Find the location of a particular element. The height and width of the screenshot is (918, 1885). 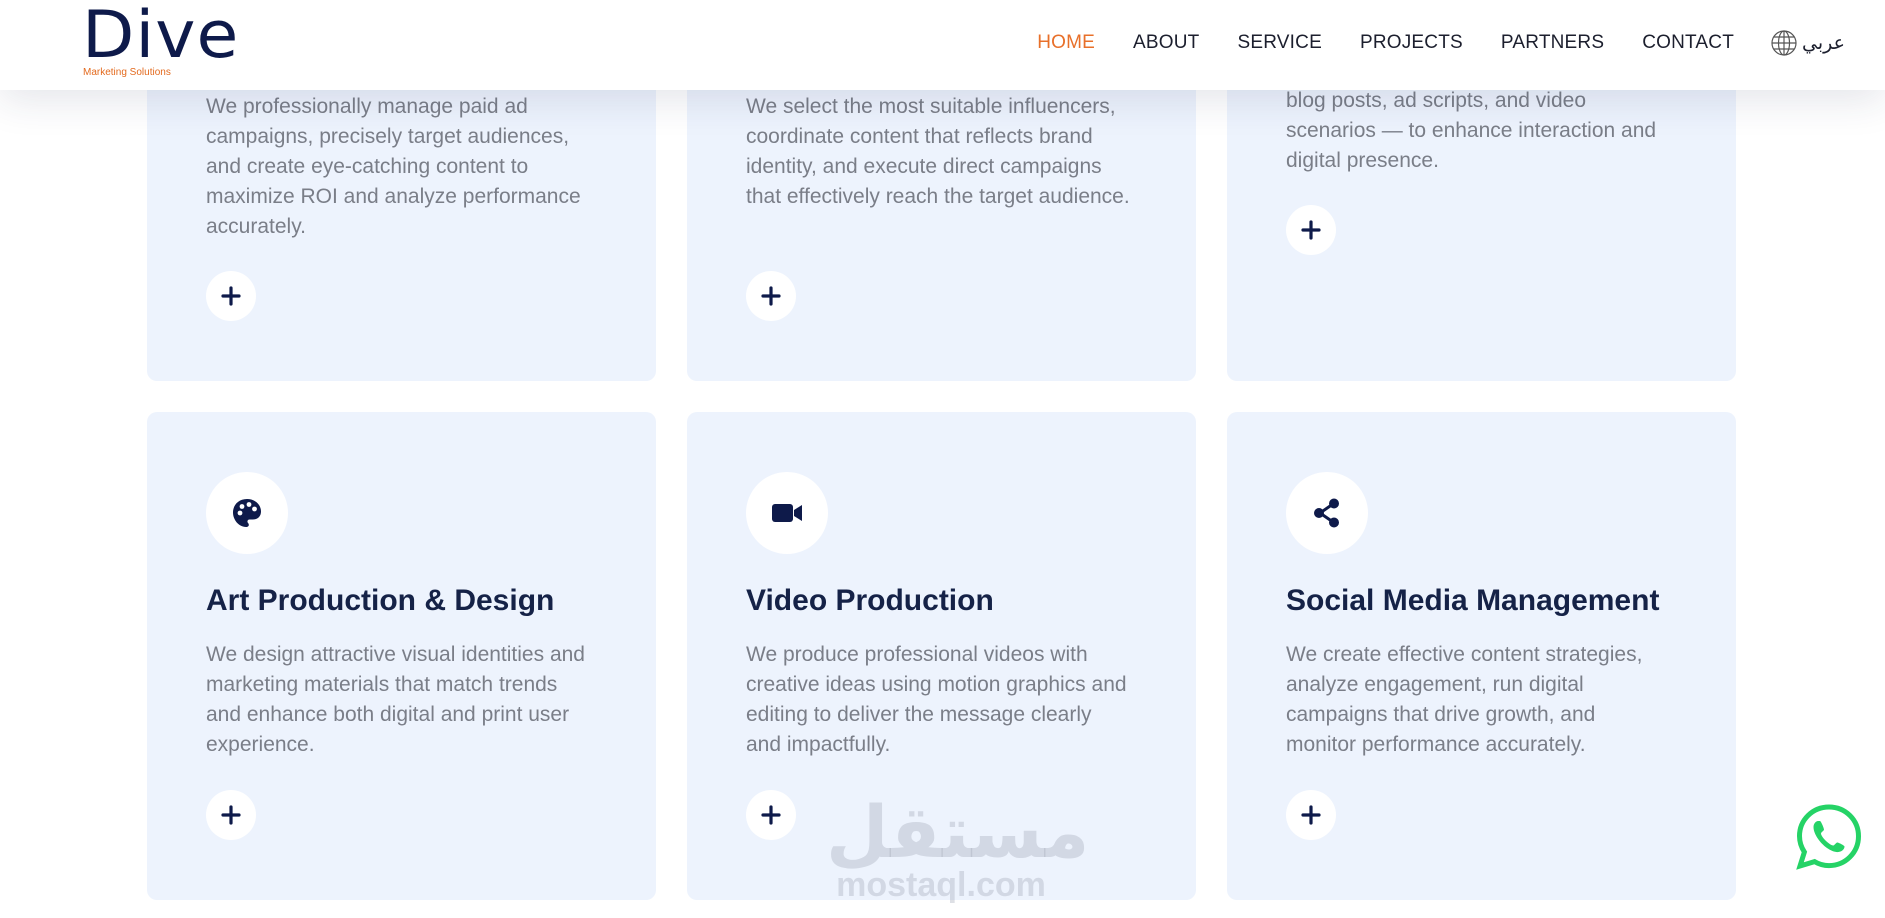

service-title: Video Production is located at coordinates (870, 600).